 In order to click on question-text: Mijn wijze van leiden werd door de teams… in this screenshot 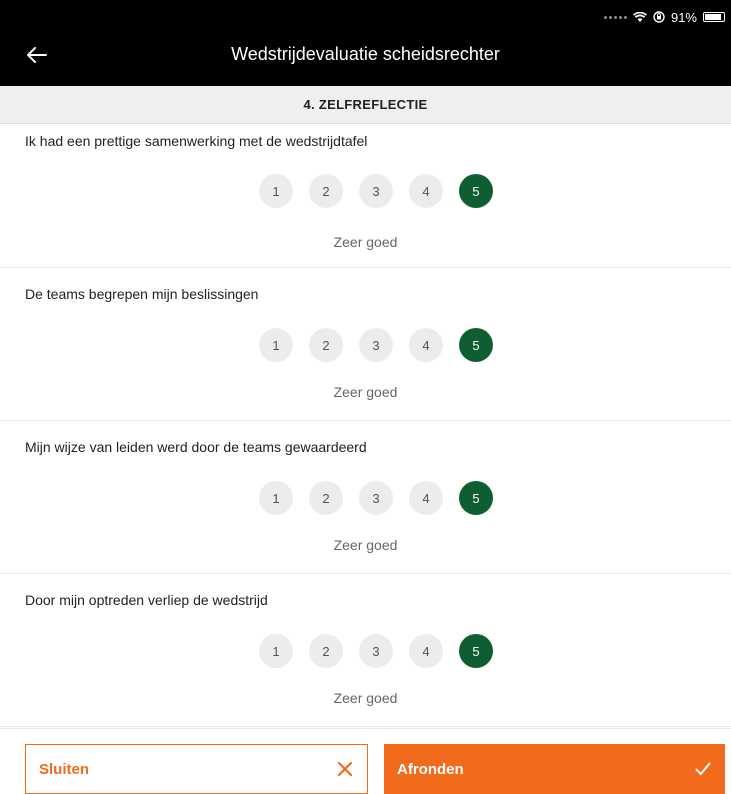, I will do `click(196, 447)`.